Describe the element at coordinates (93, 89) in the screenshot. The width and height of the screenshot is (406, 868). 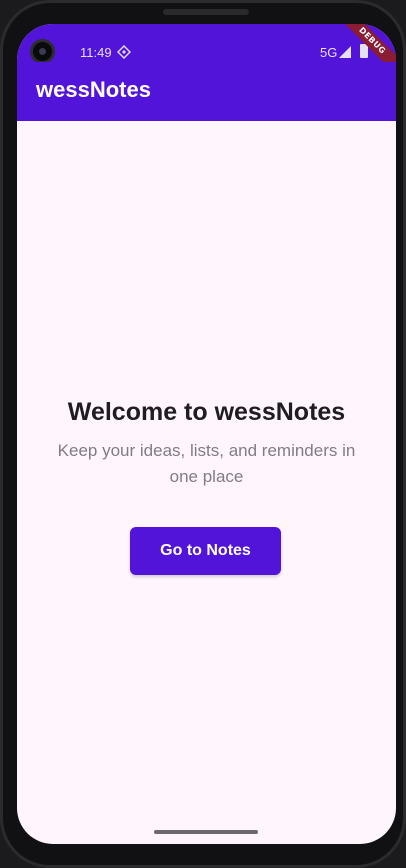
I see `app-title: wessNotes` at that location.